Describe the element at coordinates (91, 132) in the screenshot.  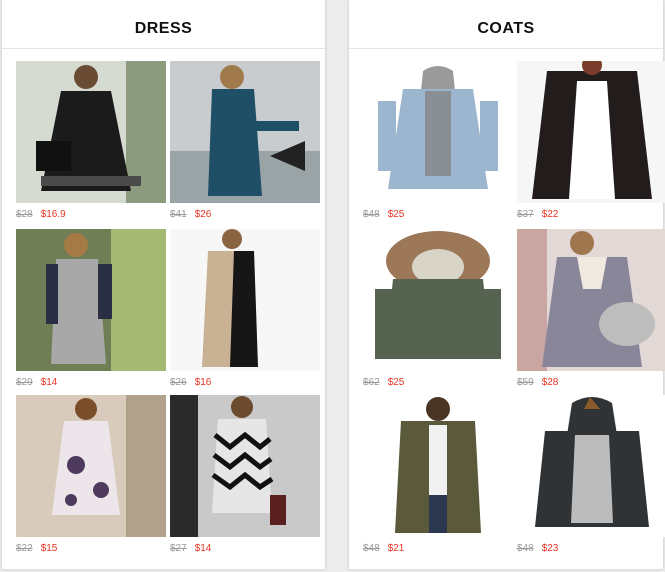
I see `black-fringe-dress-photo` at that location.